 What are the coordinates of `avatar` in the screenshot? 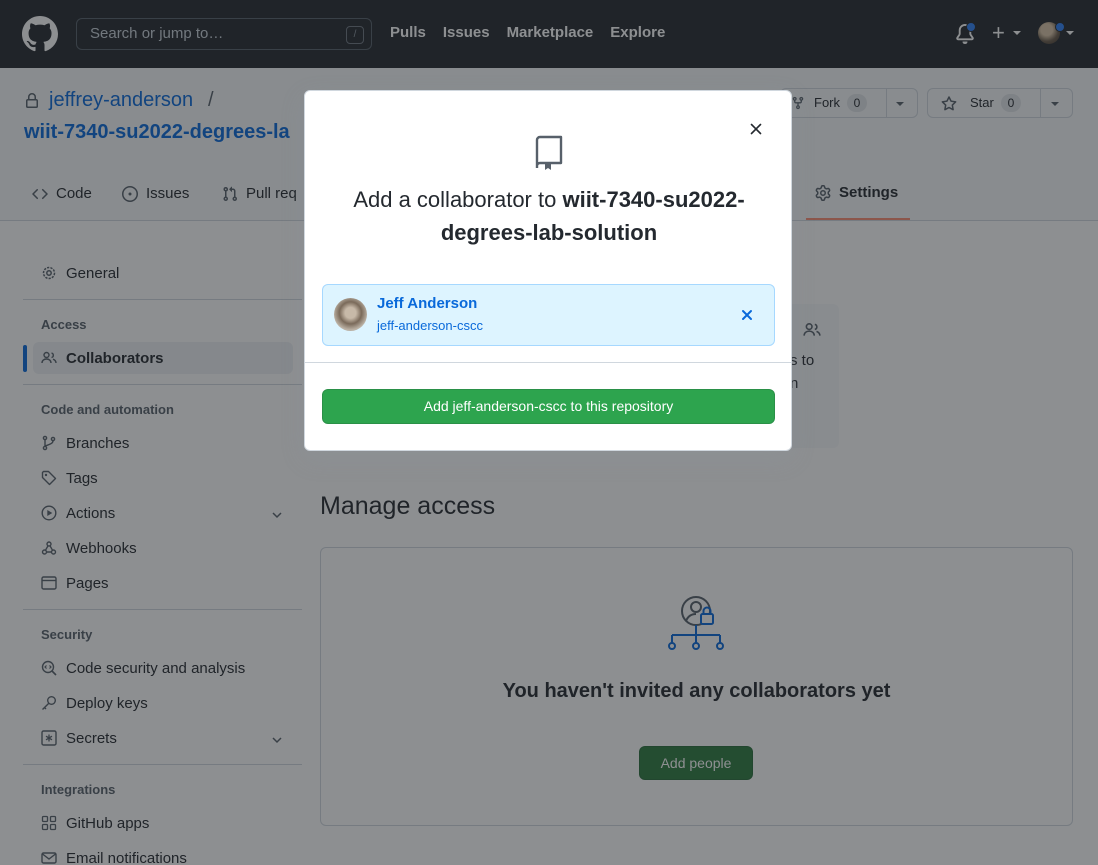 It's located at (350, 314).